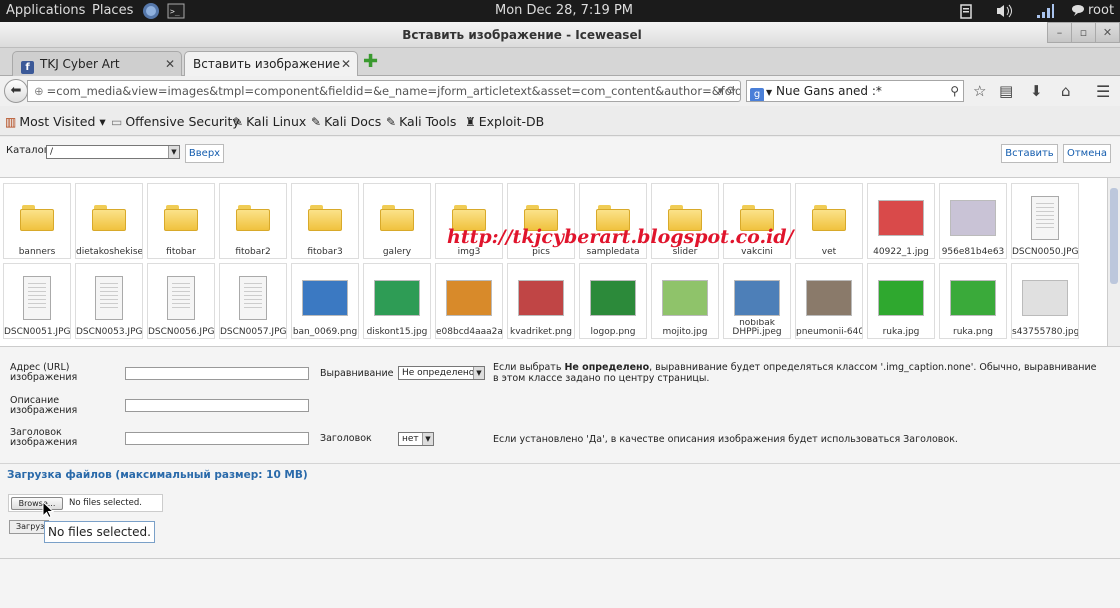  What do you see at coordinates (1045, 301) in the screenshot?
I see `image-item: s43755780.jpg` at bounding box center [1045, 301].